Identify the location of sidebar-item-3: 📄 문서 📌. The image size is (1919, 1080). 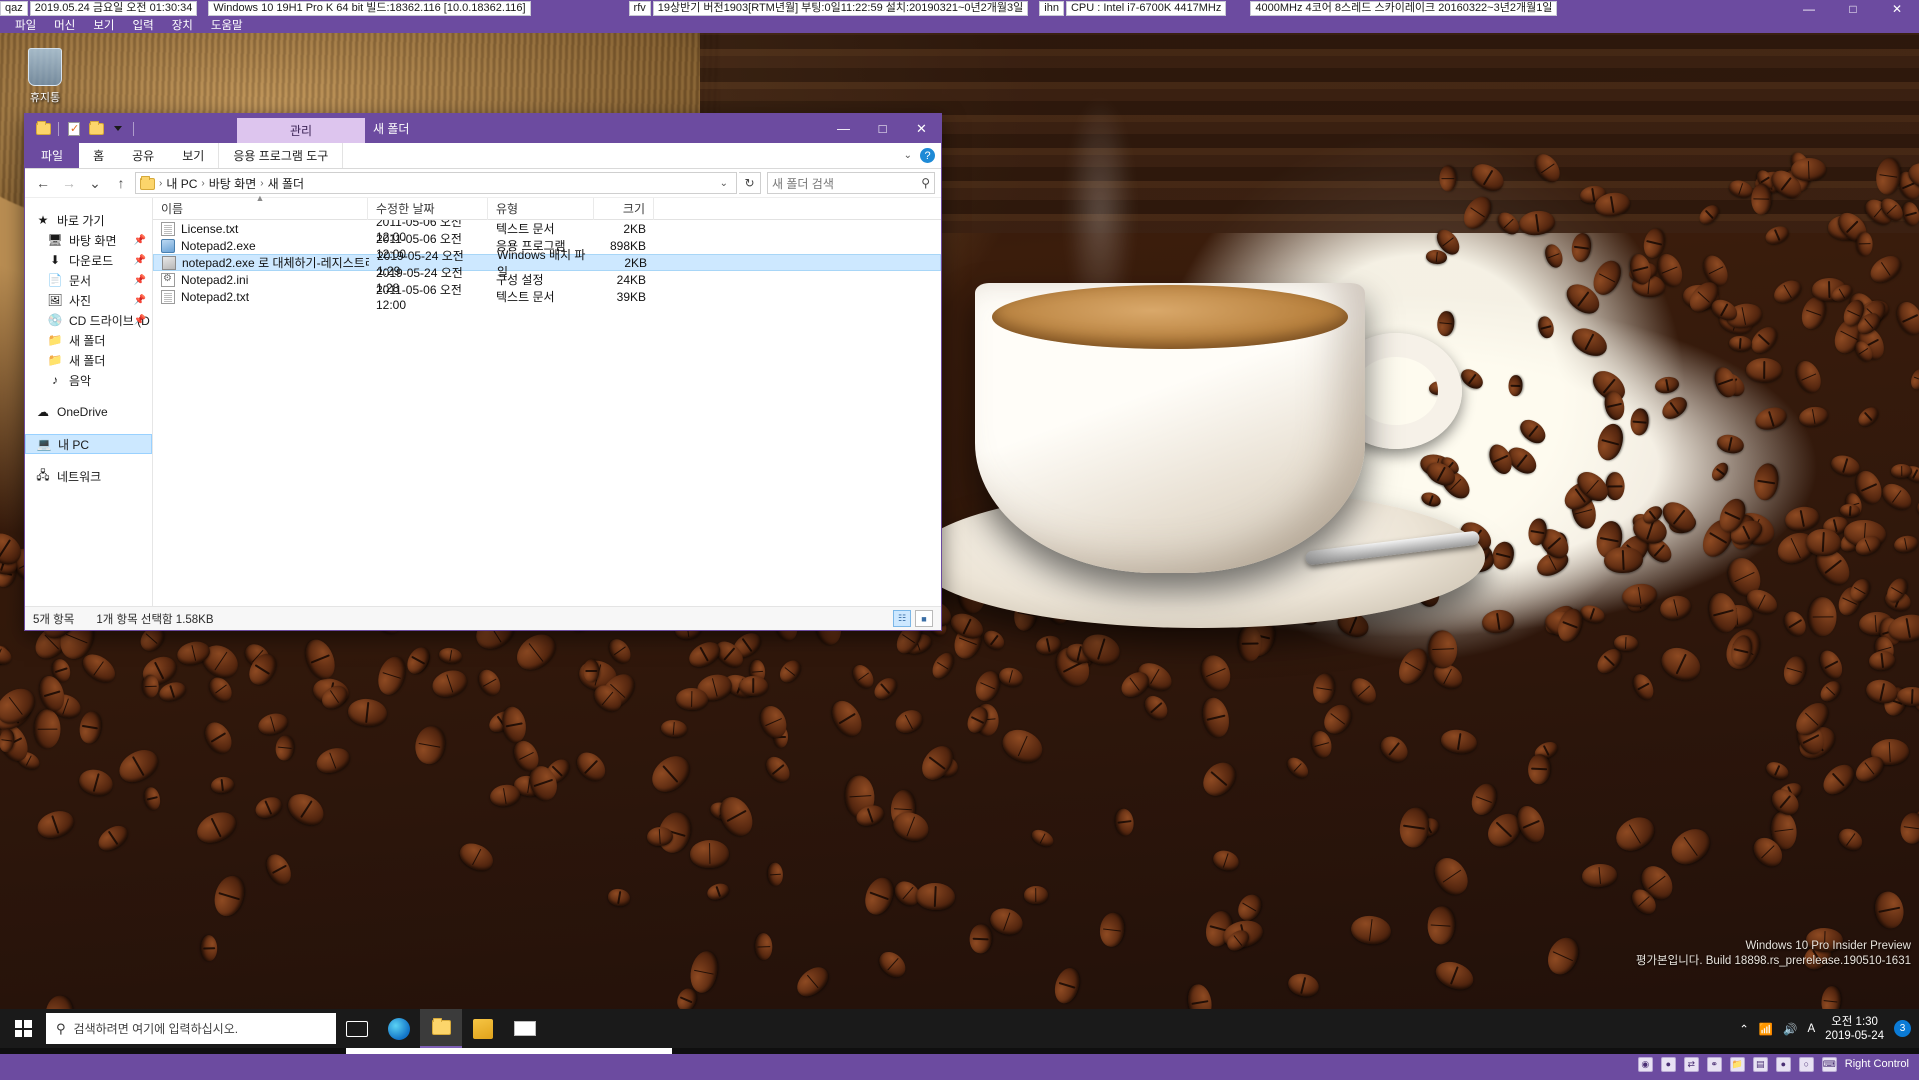
(88, 280).